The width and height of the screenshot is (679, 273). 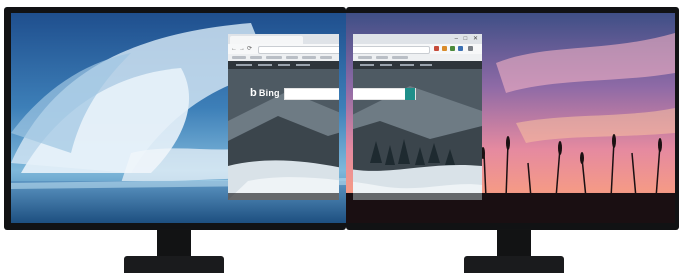 I want to click on bing-logo: b Bing, so click(x=265, y=93).